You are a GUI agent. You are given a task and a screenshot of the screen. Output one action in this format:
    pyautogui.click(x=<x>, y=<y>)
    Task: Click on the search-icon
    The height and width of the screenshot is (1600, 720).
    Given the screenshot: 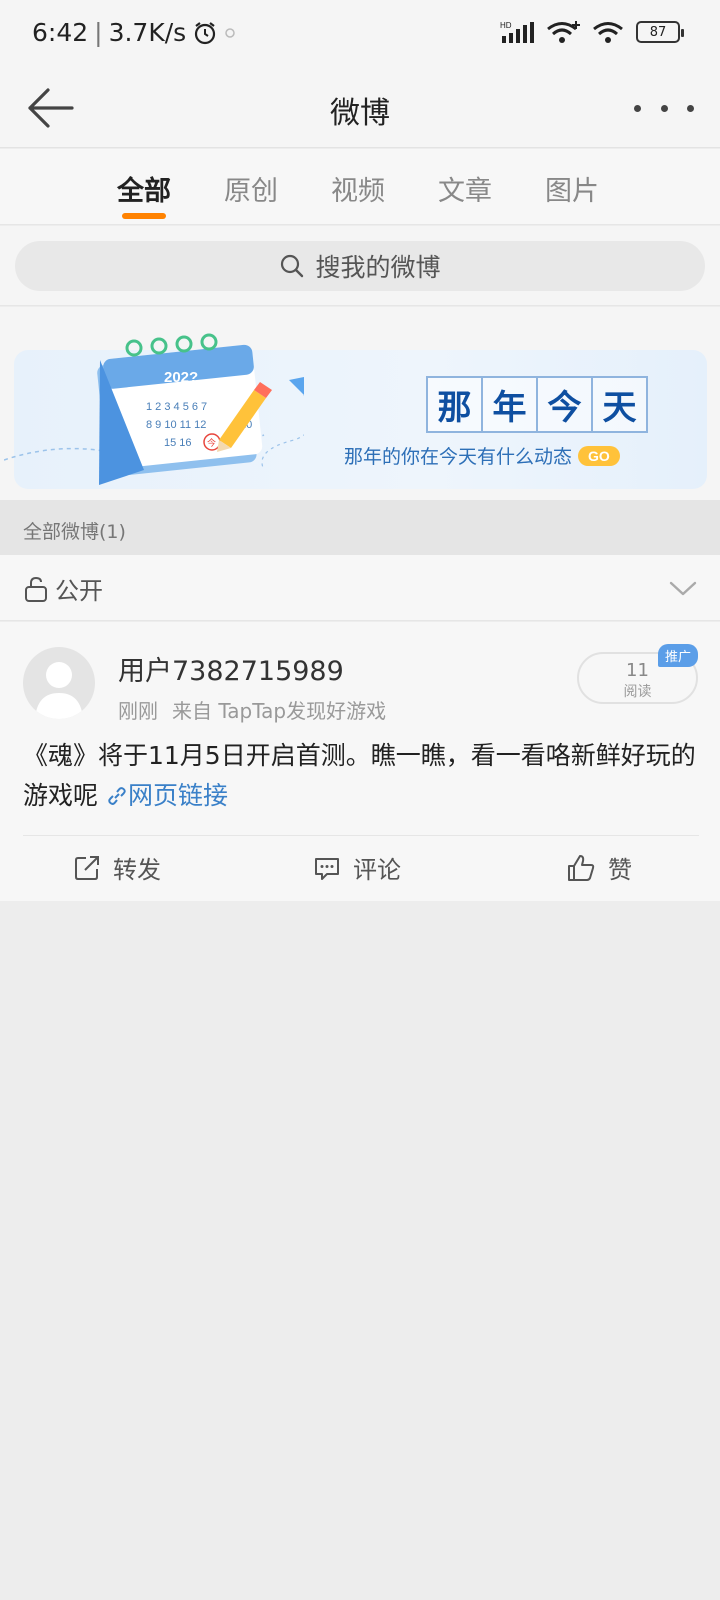 What is the action you would take?
    pyautogui.click(x=292, y=266)
    